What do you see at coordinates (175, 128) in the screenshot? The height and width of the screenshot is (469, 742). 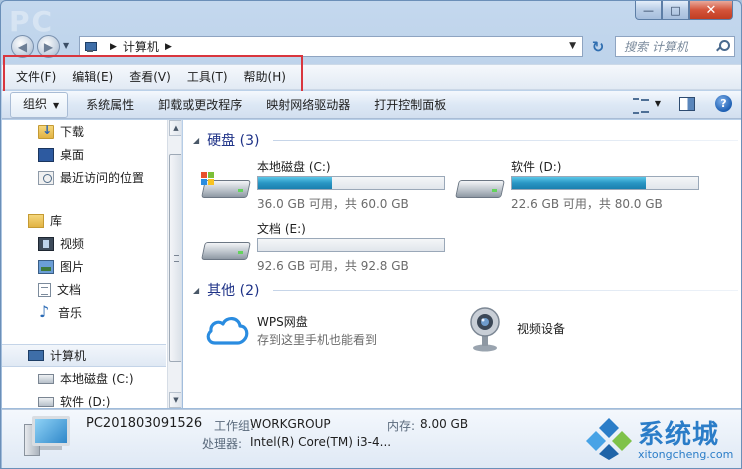 I see `scroll-up-icon: ▲` at bounding box center [175, 128].